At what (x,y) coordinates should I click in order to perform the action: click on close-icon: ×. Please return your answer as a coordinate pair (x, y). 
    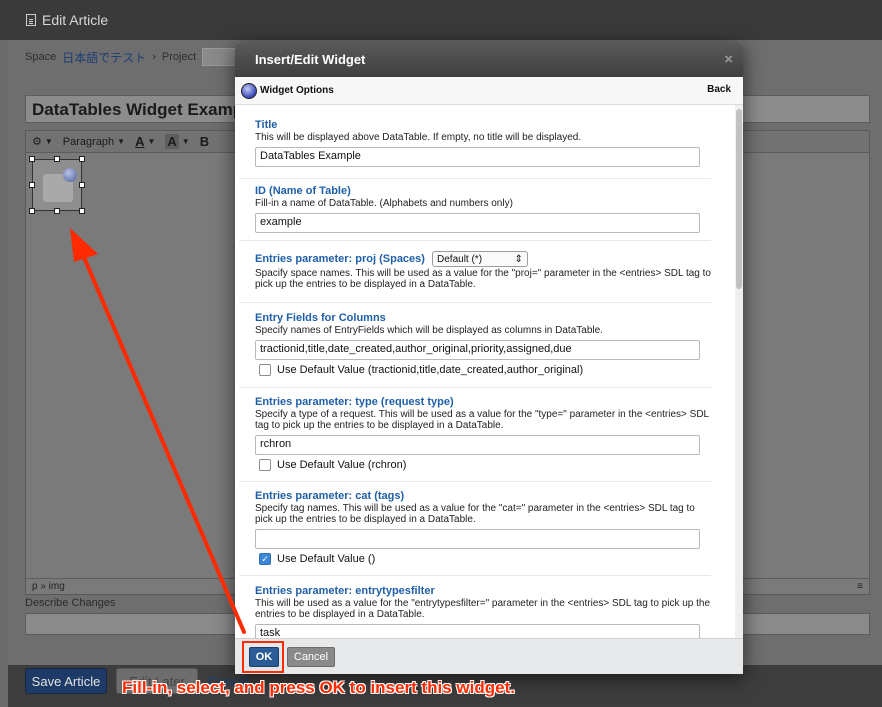
    Looking at the image, I should click on (728, 59).